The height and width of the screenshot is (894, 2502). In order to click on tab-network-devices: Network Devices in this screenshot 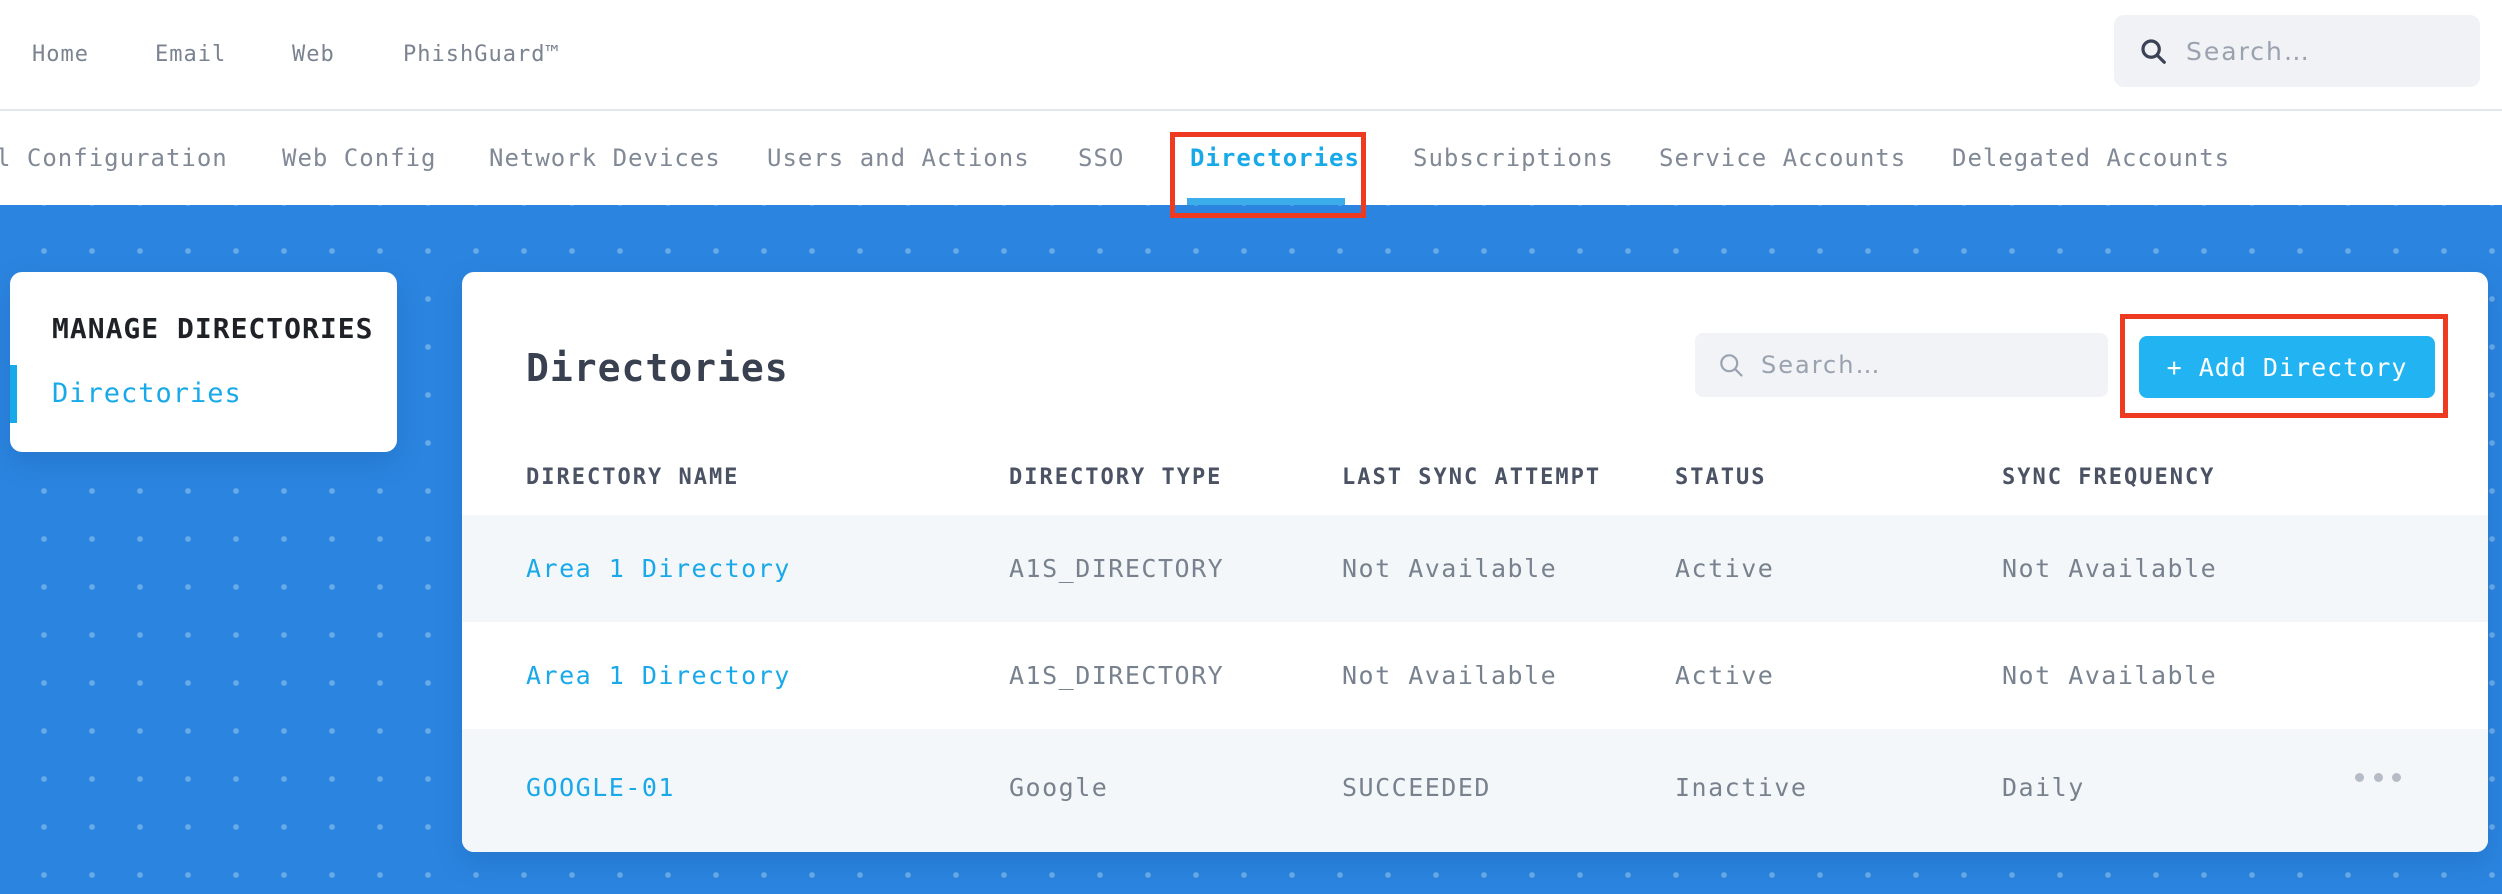, I will do `click(605, 158)`.